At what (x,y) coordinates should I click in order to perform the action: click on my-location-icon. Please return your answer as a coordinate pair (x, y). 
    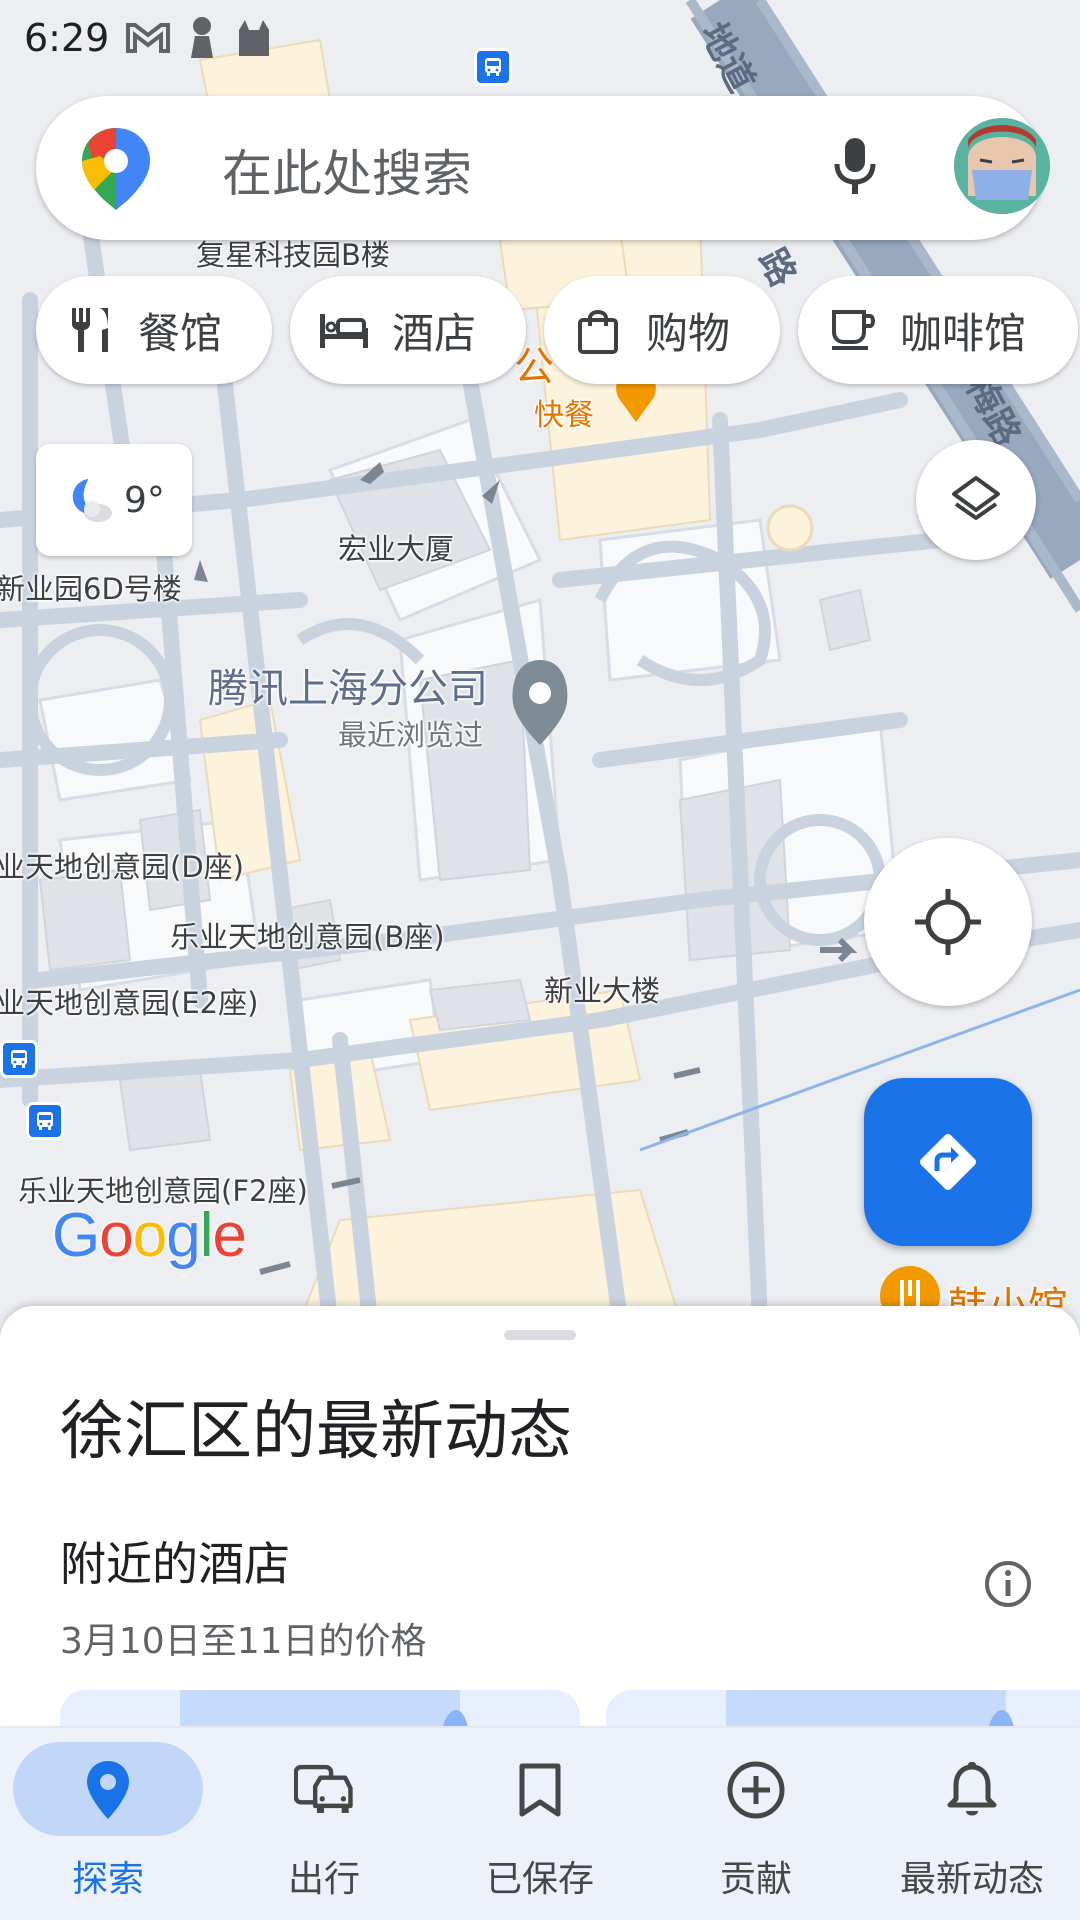
    Looking at the image, I should click on (948, 922).